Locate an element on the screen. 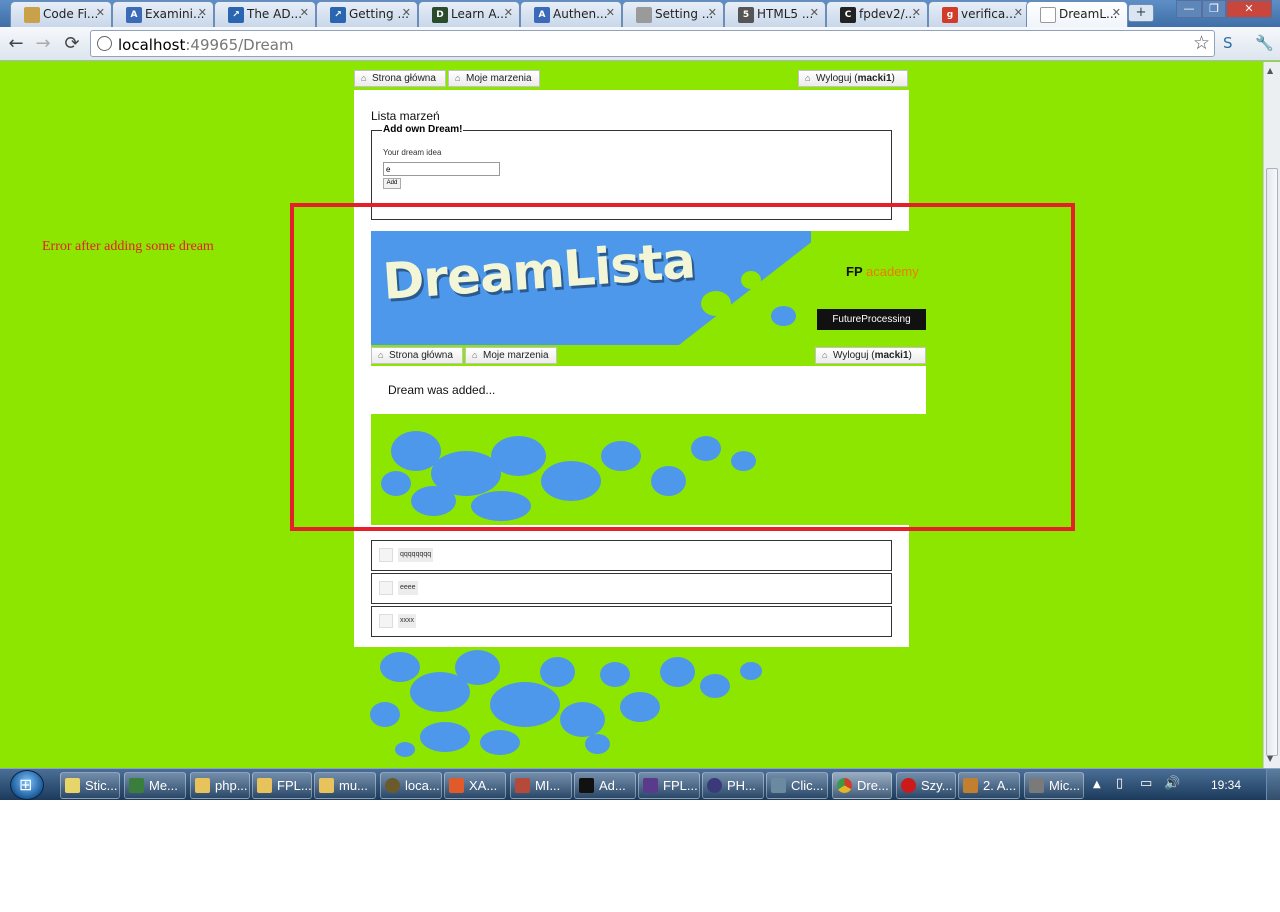 This screenshot has height=912, width=1280. device-icon: ▯ is located at coordinates (1119, 783).